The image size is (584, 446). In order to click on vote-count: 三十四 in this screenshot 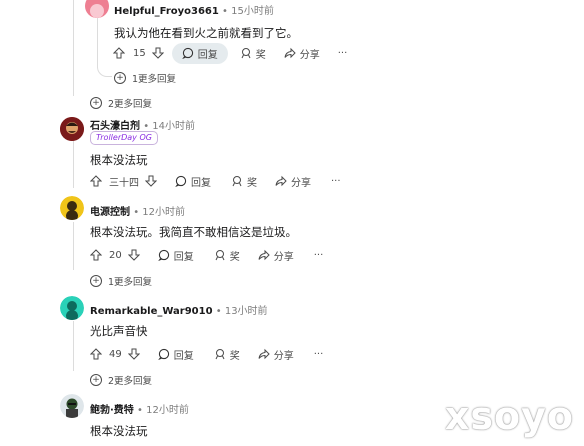, I will do `click(124, 183)`.